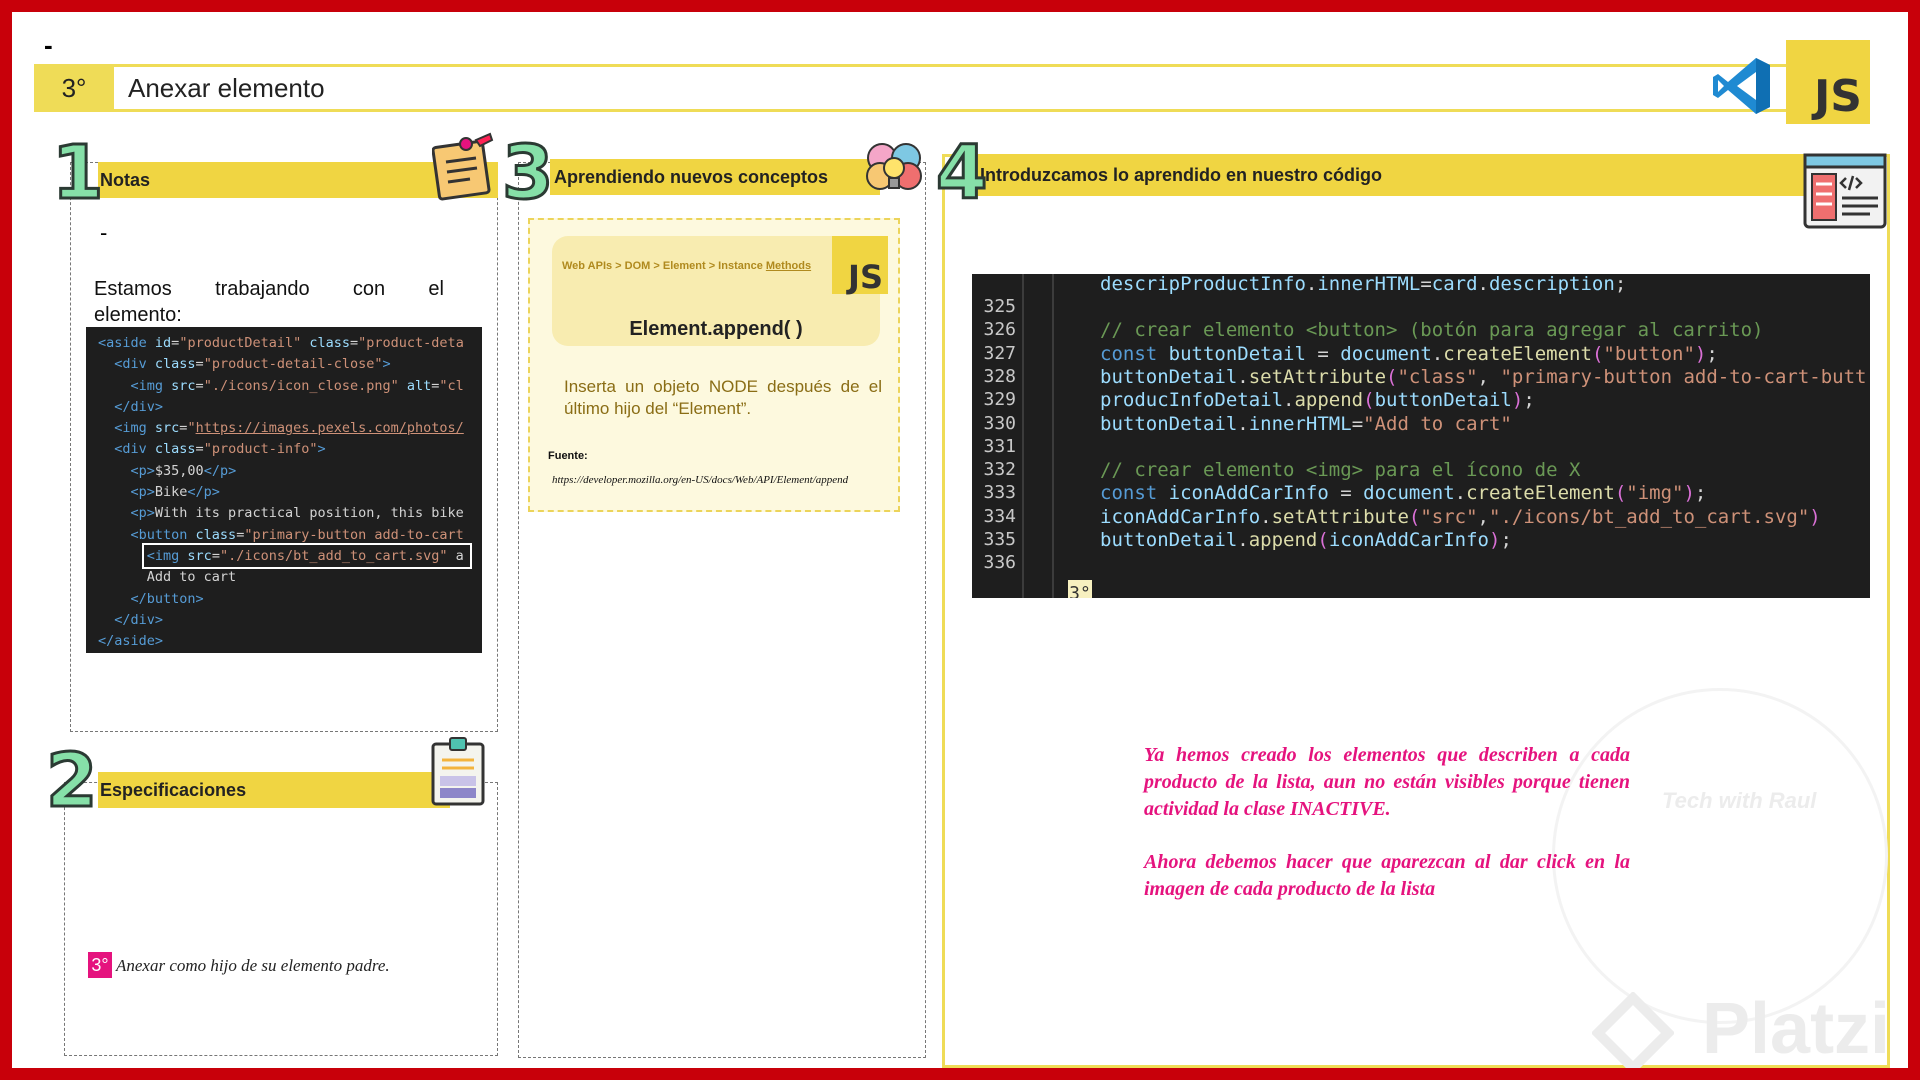 The width and height of the screenshot is (1920, 1080). I want to click on code-window-icon, so click(1845, 191).